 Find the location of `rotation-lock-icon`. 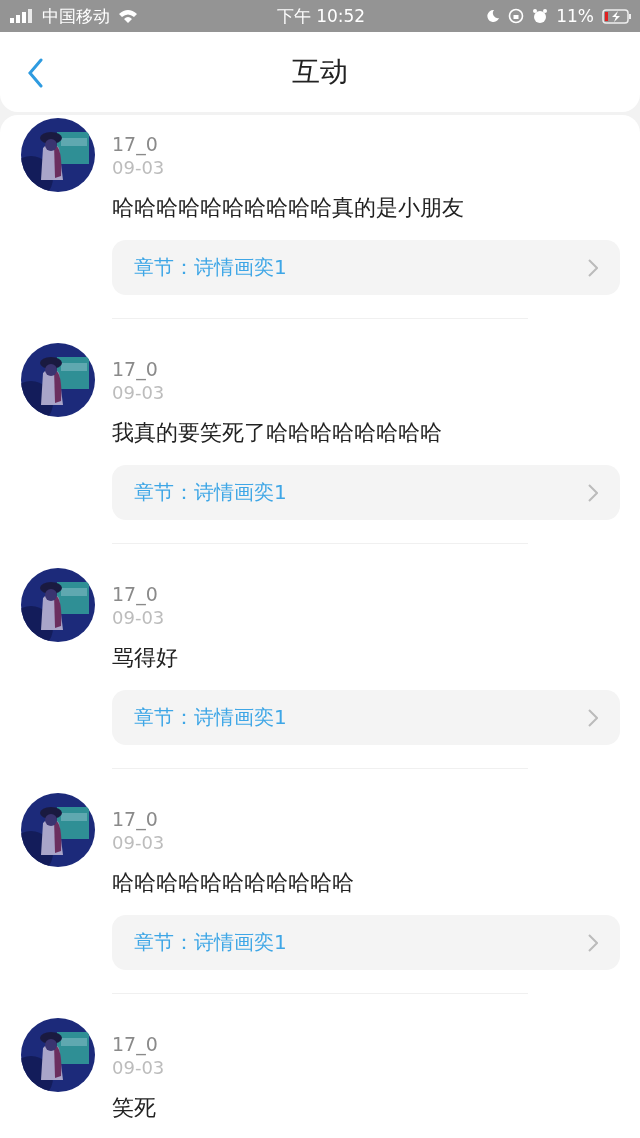

rotation-lock-icon is located at coordinates (516, 16).